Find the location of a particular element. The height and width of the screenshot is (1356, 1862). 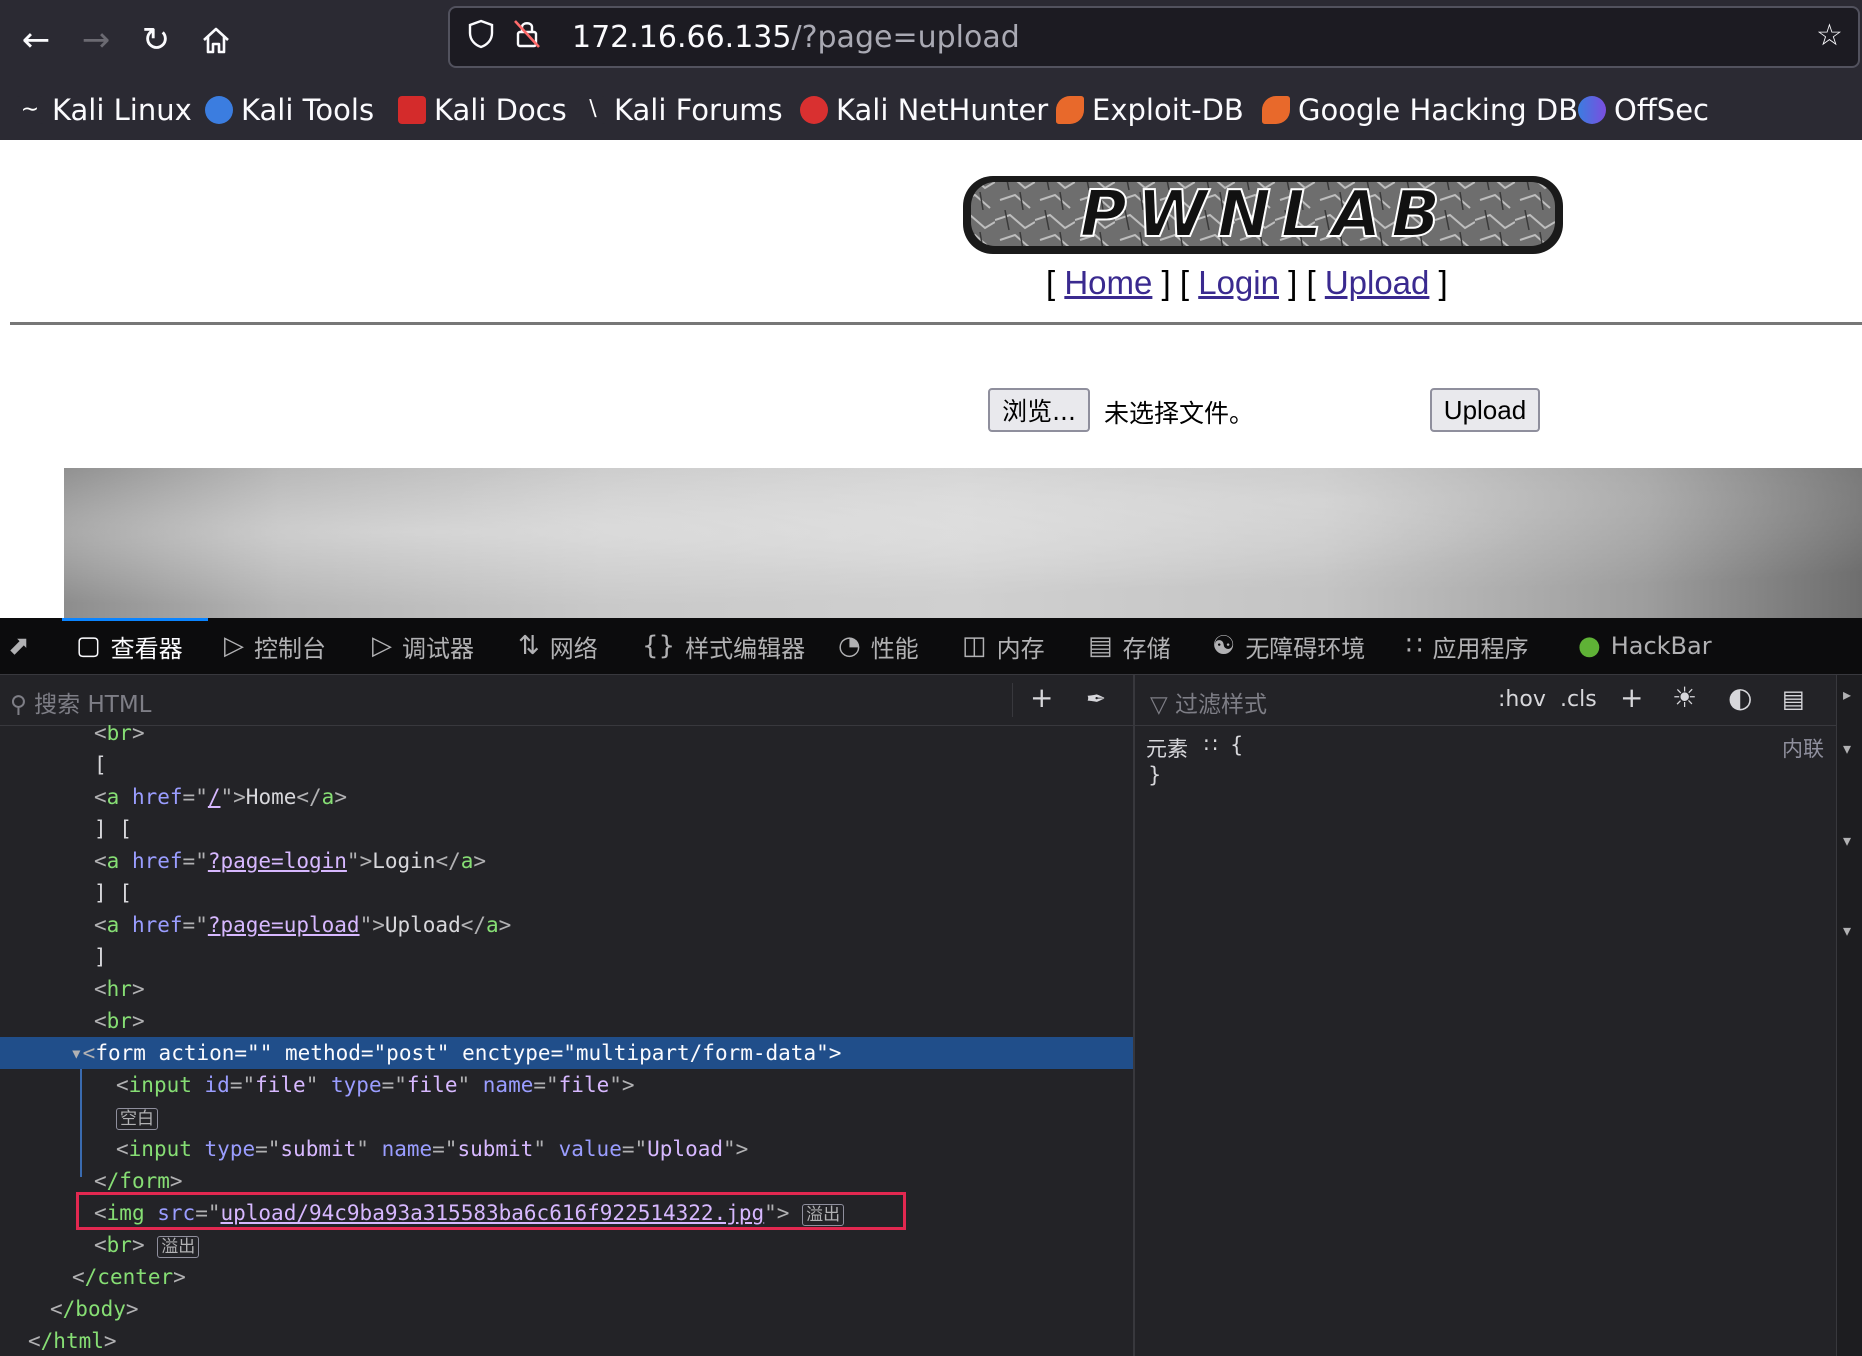

shield-icon is located at coordinates (481, 38).